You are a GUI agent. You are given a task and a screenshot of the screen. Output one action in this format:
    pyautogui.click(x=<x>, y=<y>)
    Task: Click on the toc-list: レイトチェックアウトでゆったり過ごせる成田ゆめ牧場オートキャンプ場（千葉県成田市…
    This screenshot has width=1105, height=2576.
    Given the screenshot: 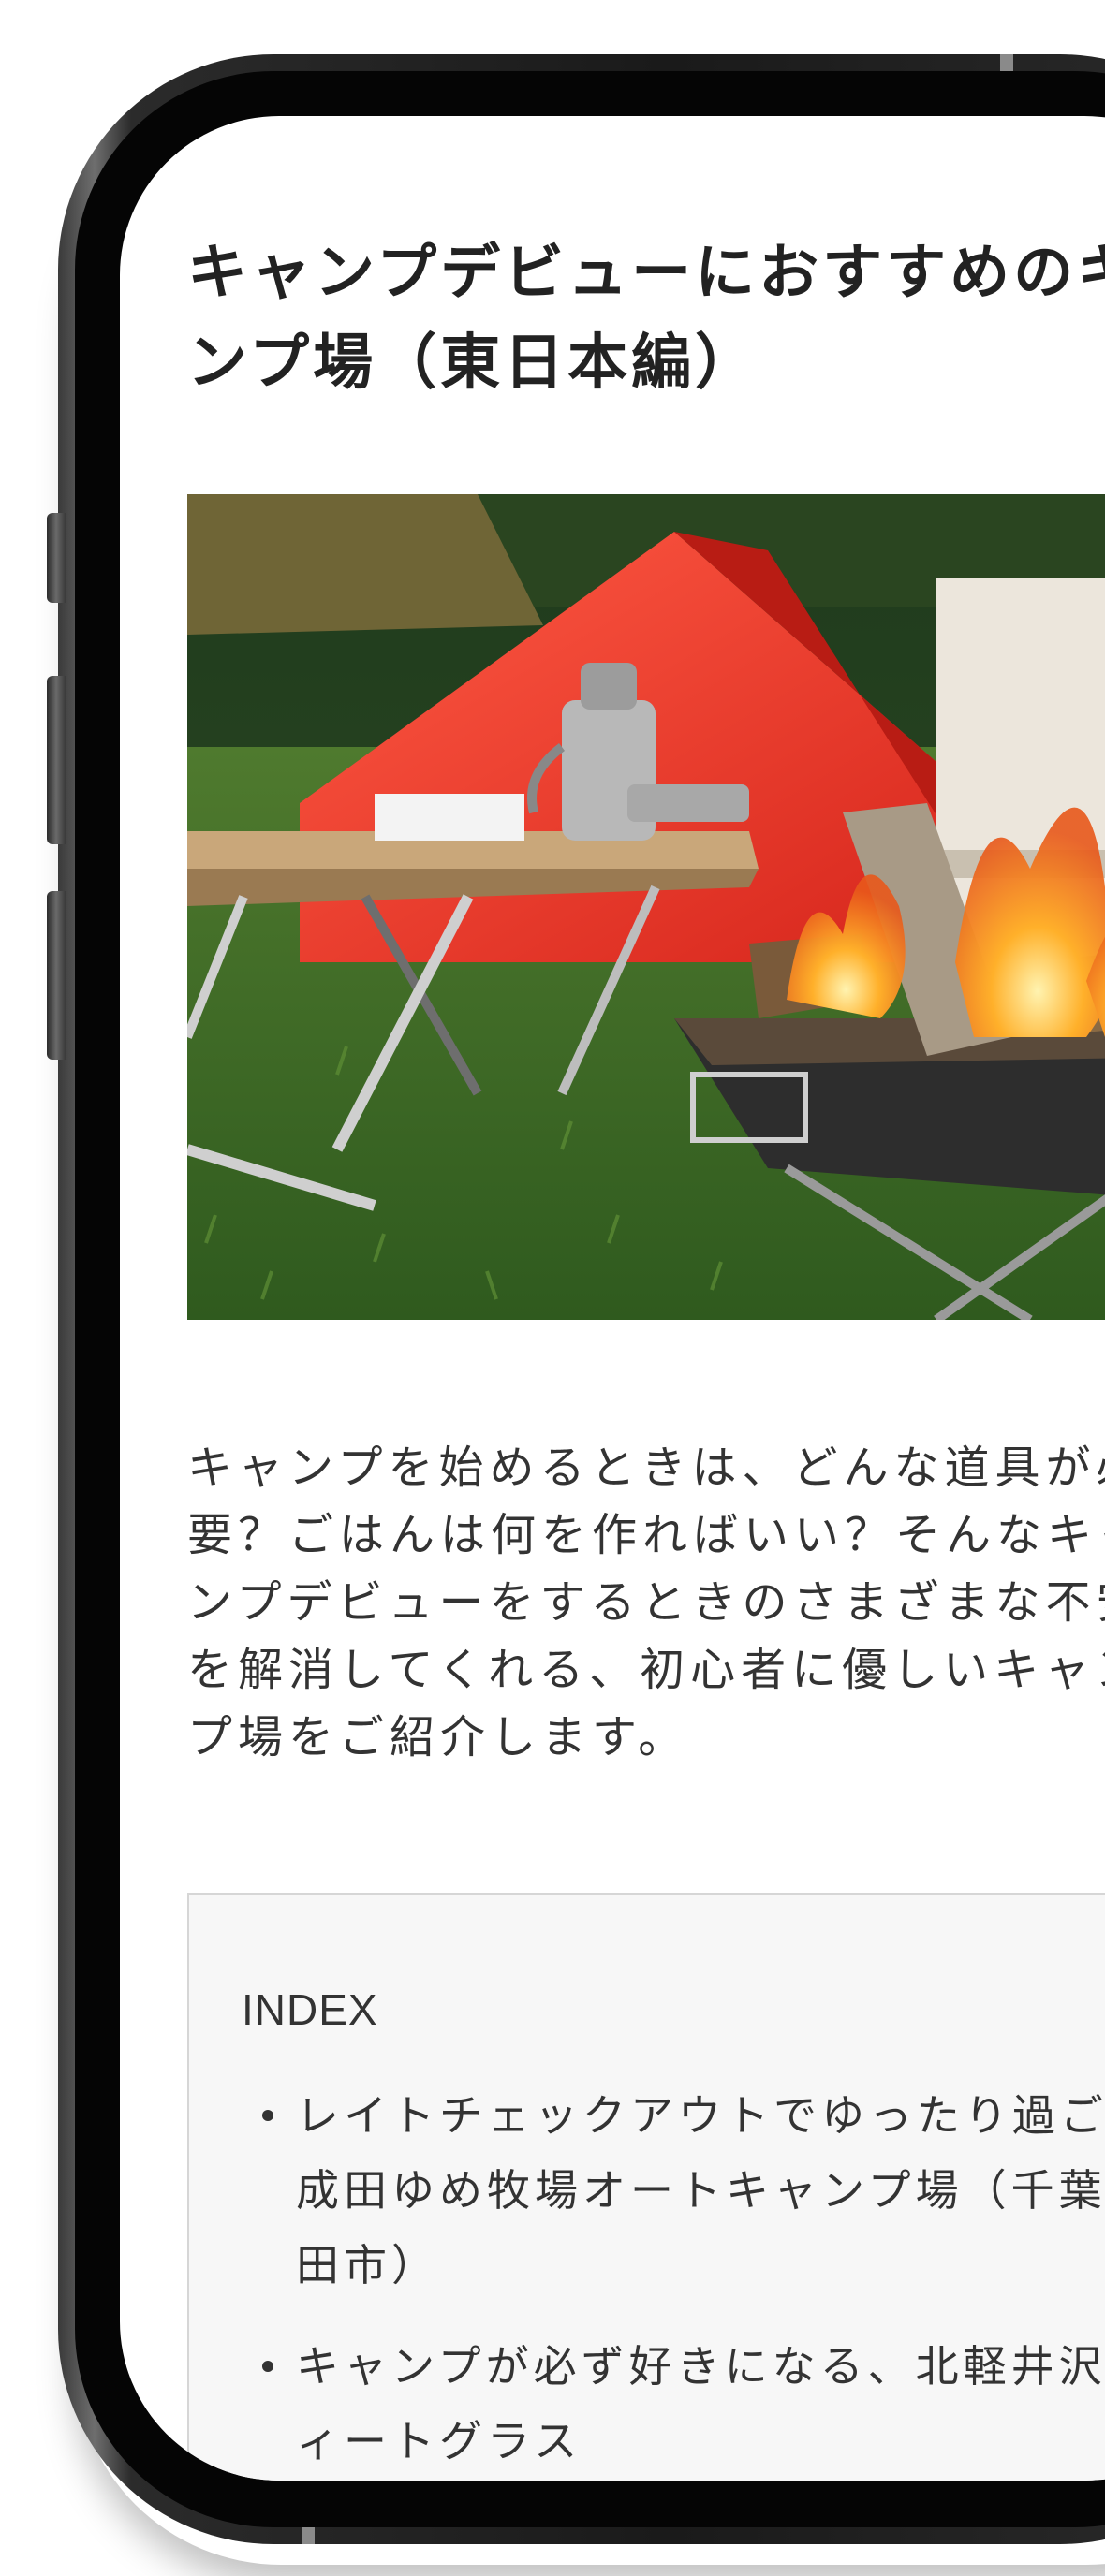 What is the action you would take?
    pyautogui.click(x=673, y=2279)
    